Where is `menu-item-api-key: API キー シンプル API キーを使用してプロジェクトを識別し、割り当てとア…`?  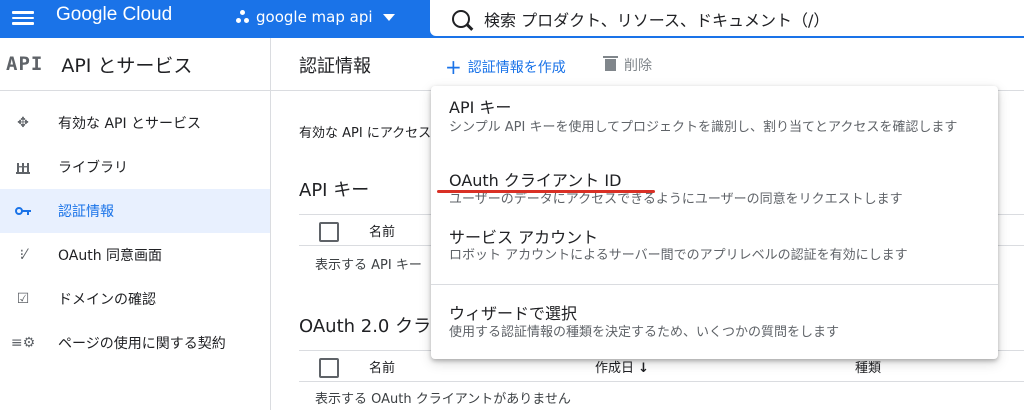 menu-item-api-key: API キー シンプル API キーを使用してプロジェクトを識別し、割り当てとア… is located at coordinates (714, 125).